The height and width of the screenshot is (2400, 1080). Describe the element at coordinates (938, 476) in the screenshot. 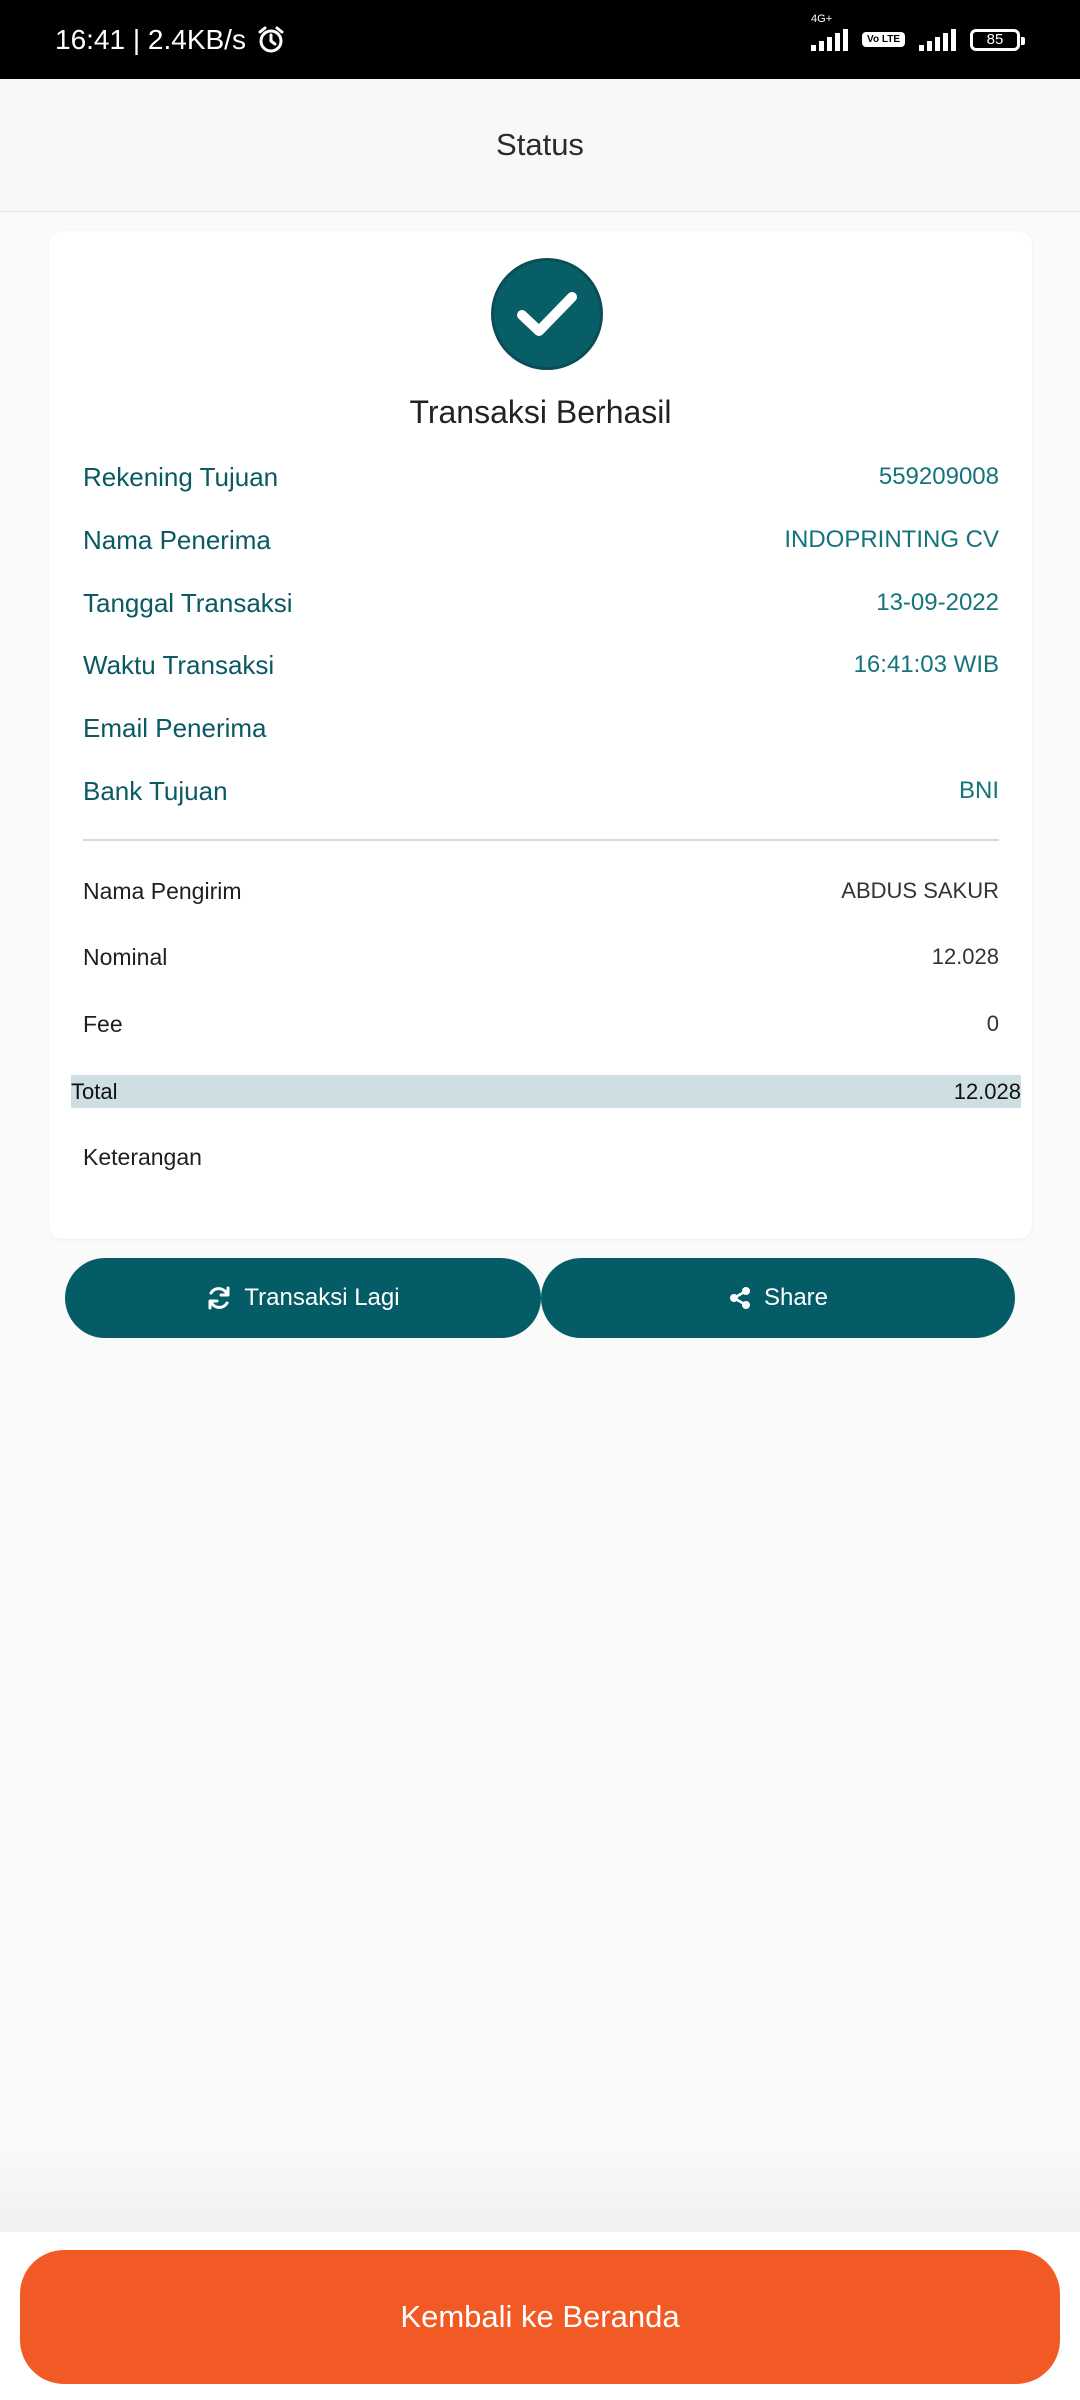

I see `detail-value: 559209008` at that location.